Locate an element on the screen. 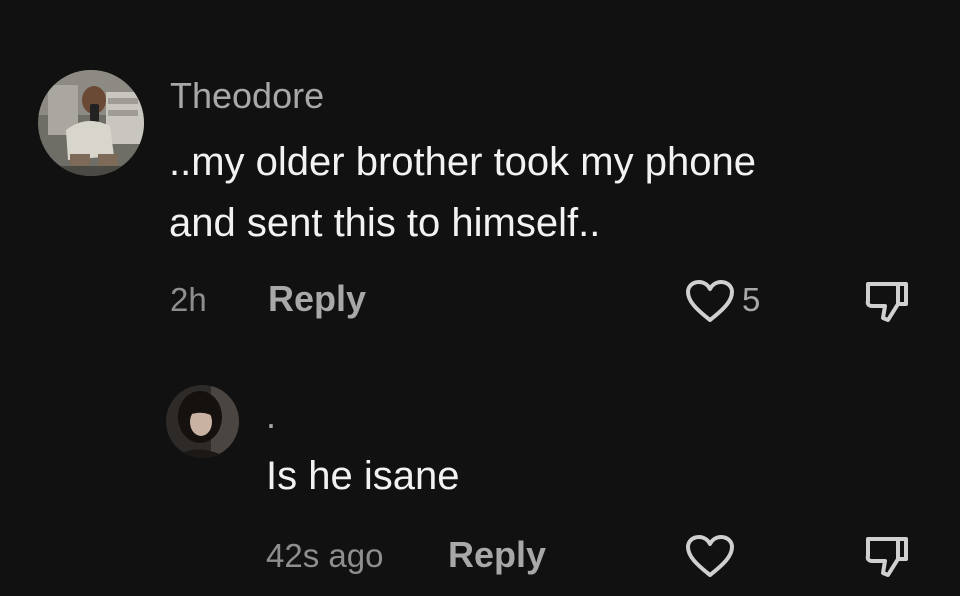 This screenshot has width=960, height=596. comment-username: Theodore is located at coordinates (247, 96).